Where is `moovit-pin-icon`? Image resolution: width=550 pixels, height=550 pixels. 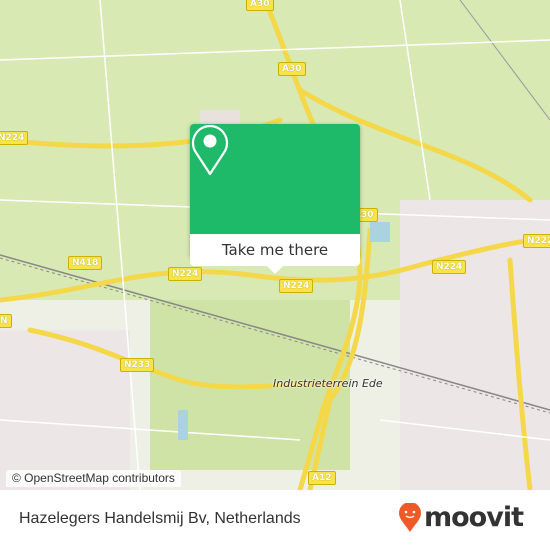
moovit-pin-icon is located at coordinates (410, 517).